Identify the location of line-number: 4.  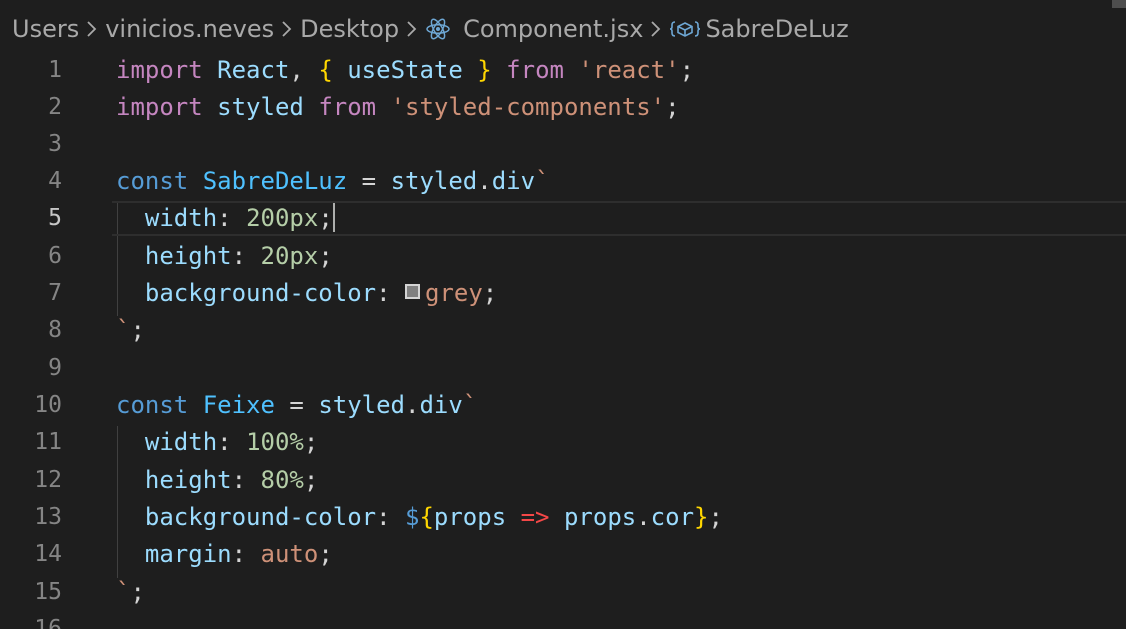
(55, 181).